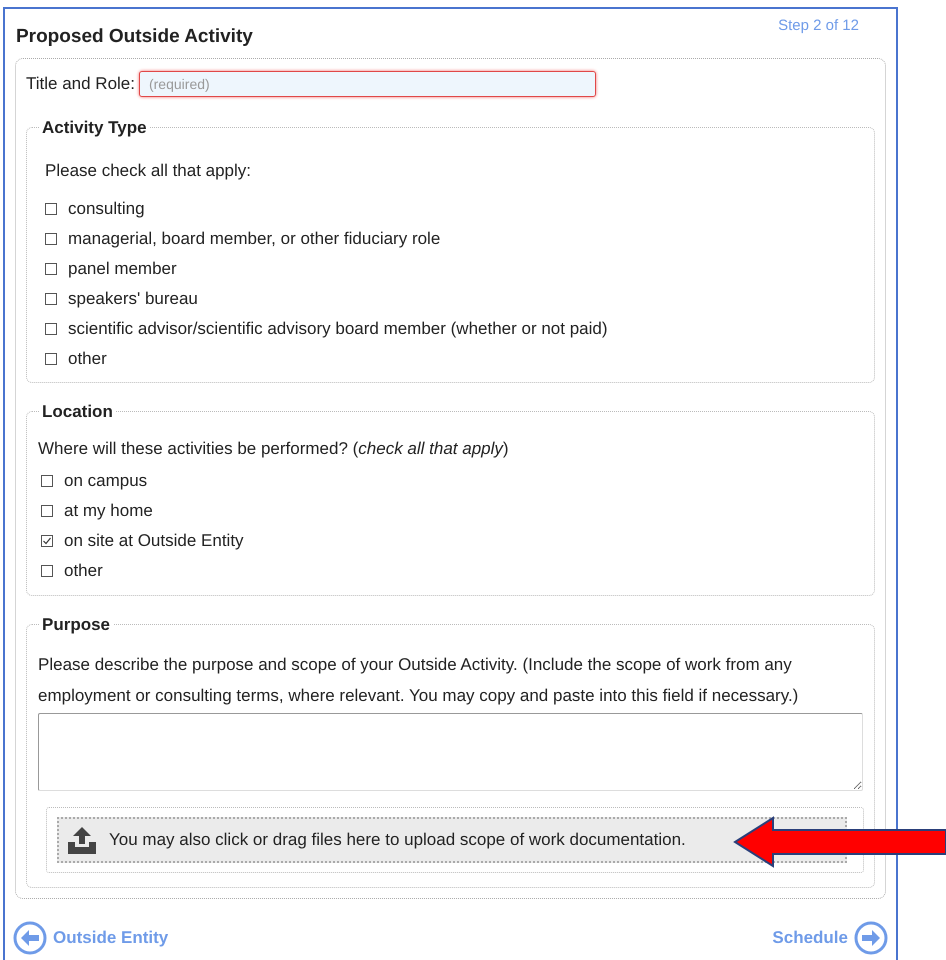 The width and height of the screenshot is (946, 960). What do you see at coordinates (254, 239) in the screenshot?
I see `option-label: managerial, board member, or other fiduciary role` at bounding box center [254, 239].